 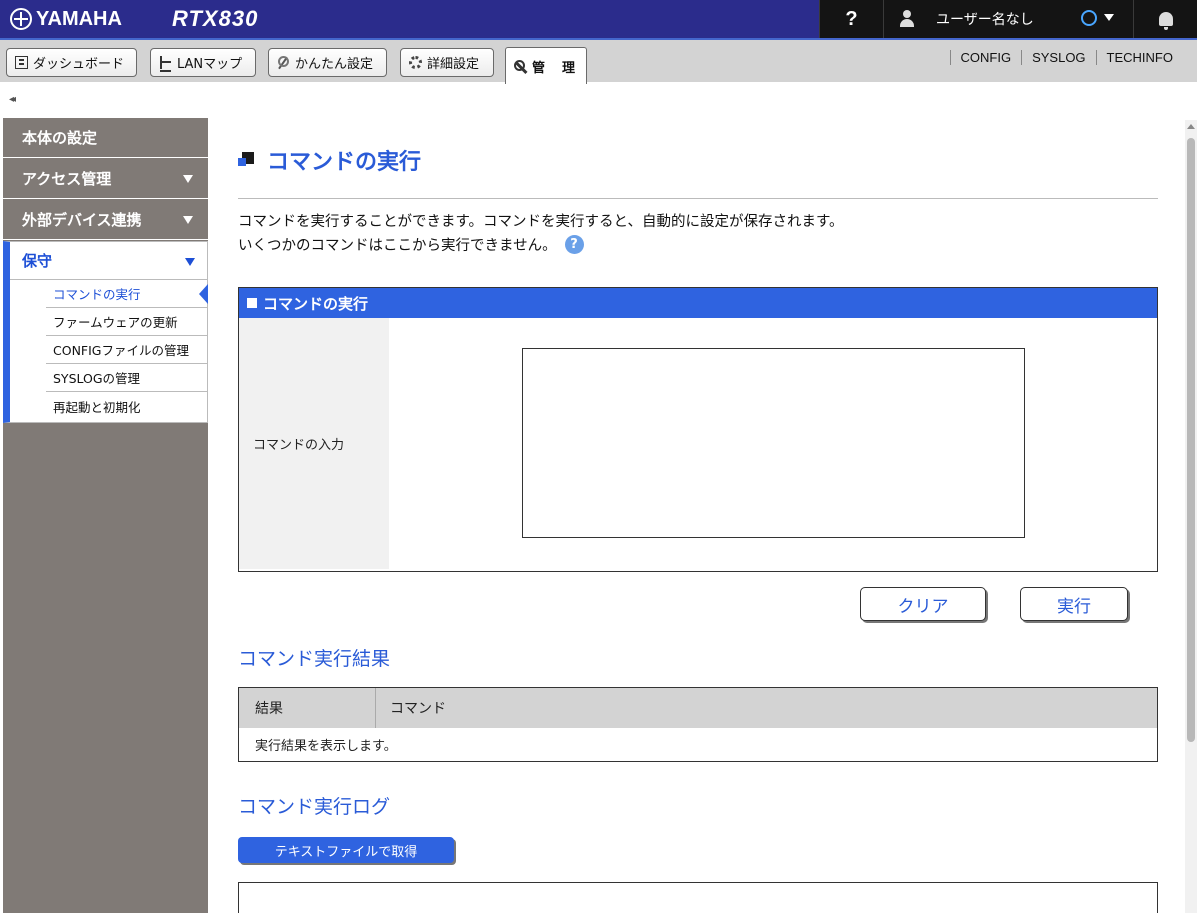 What do you see at coordinates (246, 160) in the screenshot?
I see `title-square-icon` at bounding box center [246, 160].